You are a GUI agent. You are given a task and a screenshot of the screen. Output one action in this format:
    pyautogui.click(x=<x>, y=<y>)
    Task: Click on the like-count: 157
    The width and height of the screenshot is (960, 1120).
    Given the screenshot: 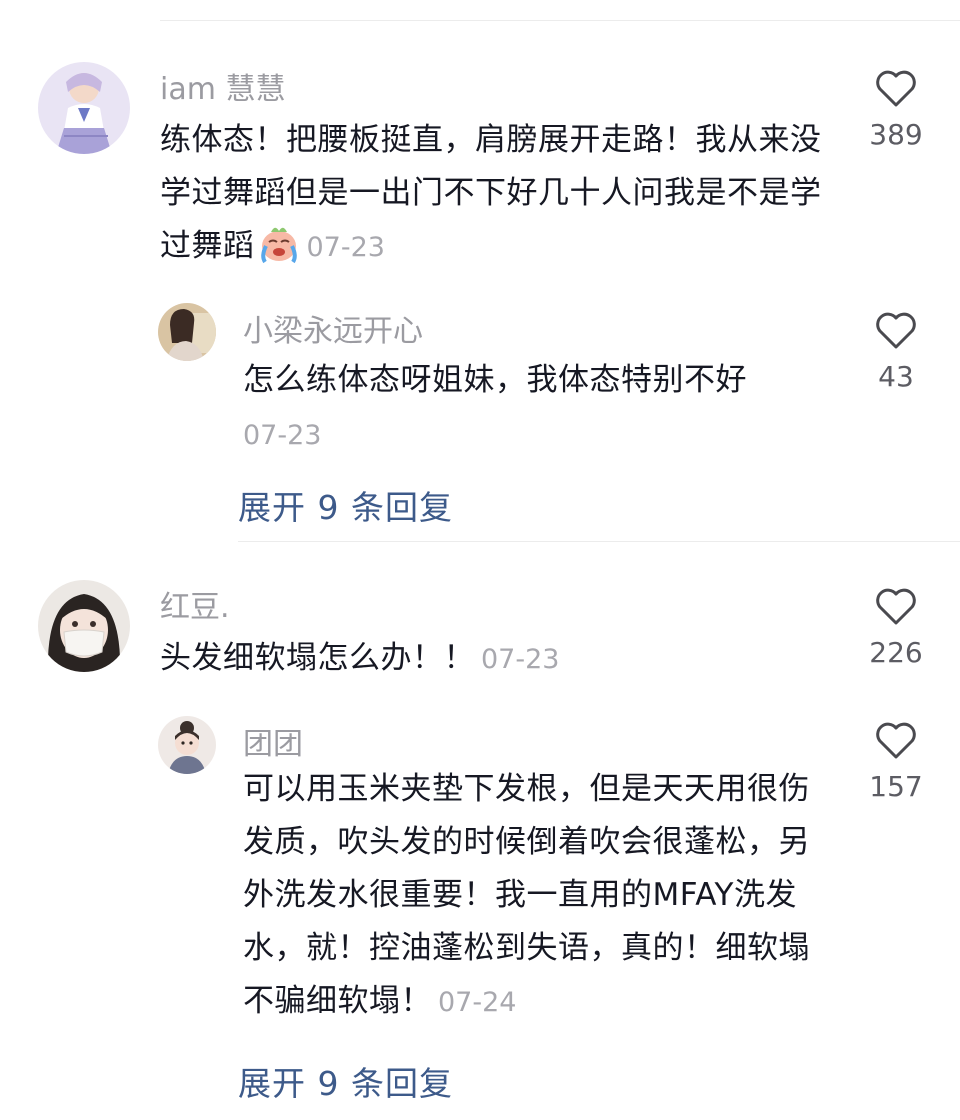 What is the action you would take?
    pyautogui.click(x=896, y=786)
    